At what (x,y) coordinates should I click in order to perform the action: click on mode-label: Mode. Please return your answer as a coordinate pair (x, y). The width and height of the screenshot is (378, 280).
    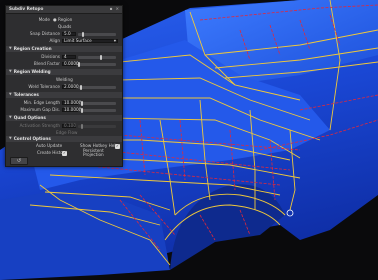
    Looking at the image, I should click on (44, 19).